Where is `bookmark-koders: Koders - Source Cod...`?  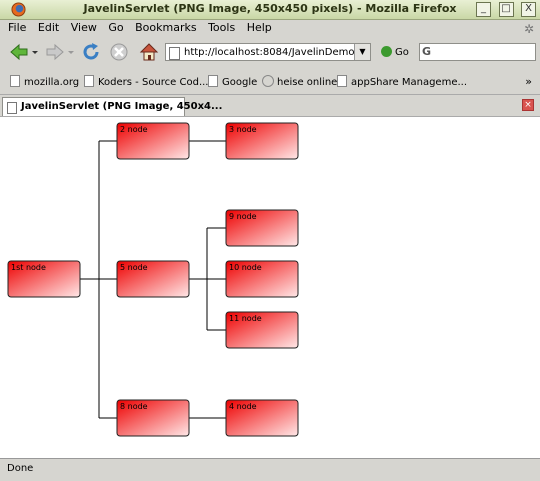
bookmark-koders: Koders - Source Cod... is located at coordinates (146, 82).